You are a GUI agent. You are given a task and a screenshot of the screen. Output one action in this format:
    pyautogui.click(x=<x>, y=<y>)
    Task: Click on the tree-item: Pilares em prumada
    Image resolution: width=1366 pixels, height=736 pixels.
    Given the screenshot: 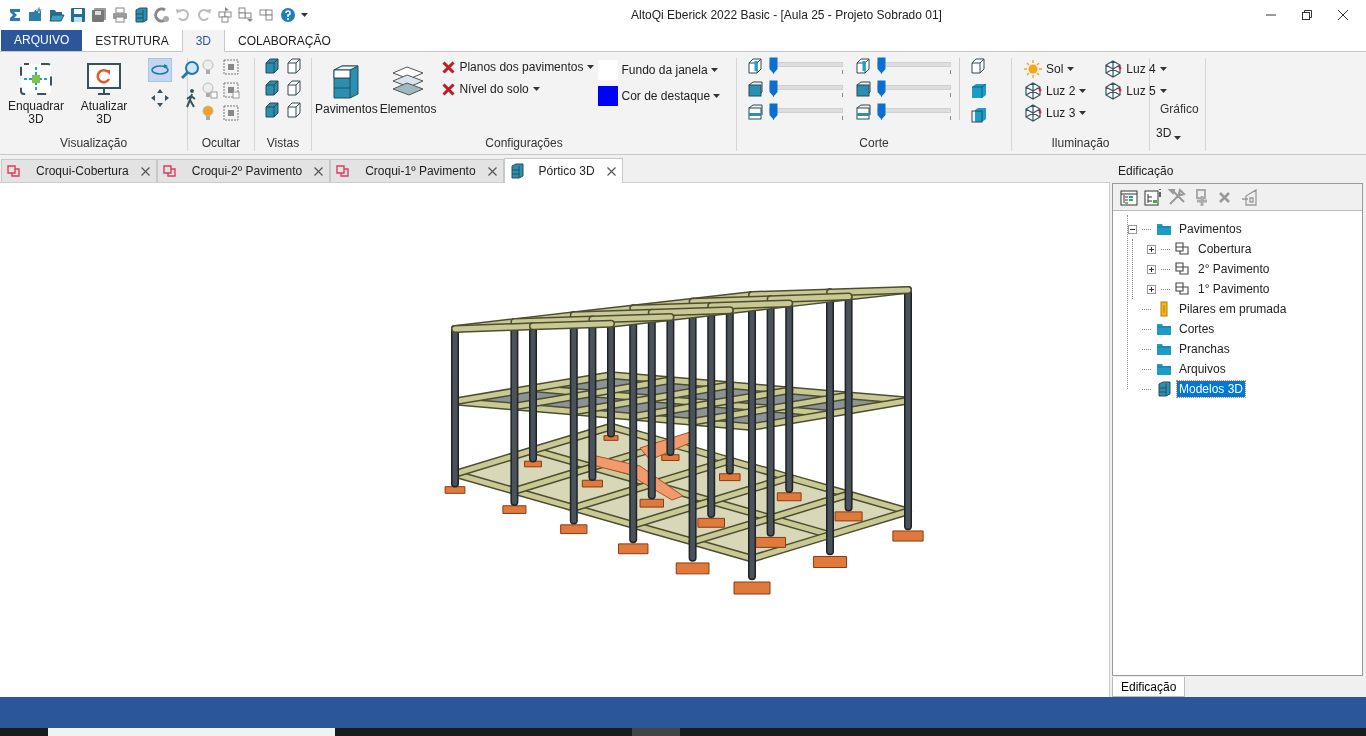 What is the action you would take?
    pyautogui.click(x=1233, y=309)
    